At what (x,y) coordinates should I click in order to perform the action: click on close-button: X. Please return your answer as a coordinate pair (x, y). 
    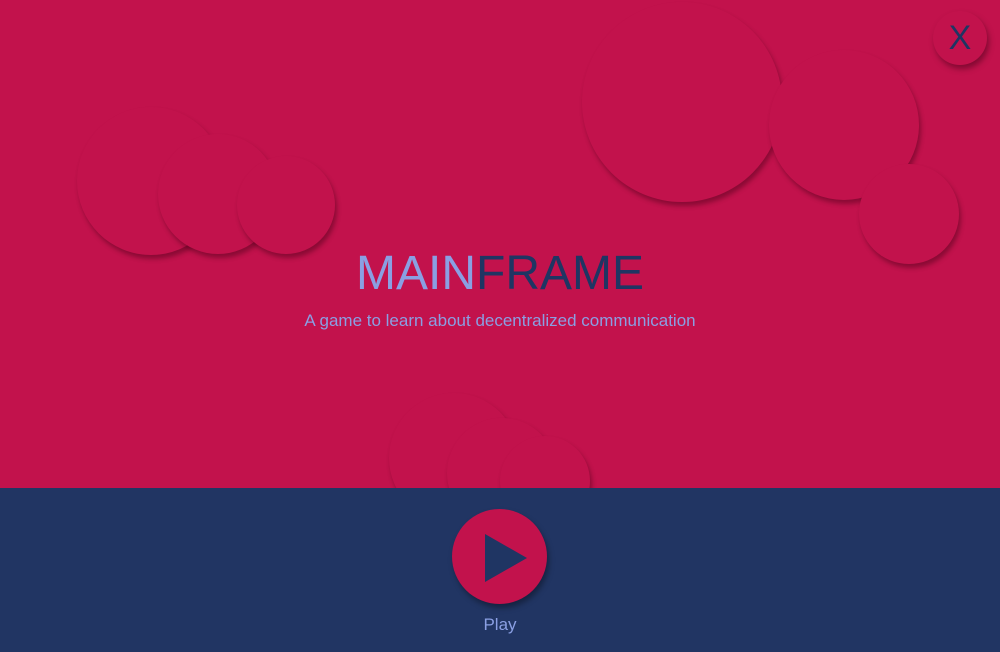
    Looking at the image, I should click on (960, 38).